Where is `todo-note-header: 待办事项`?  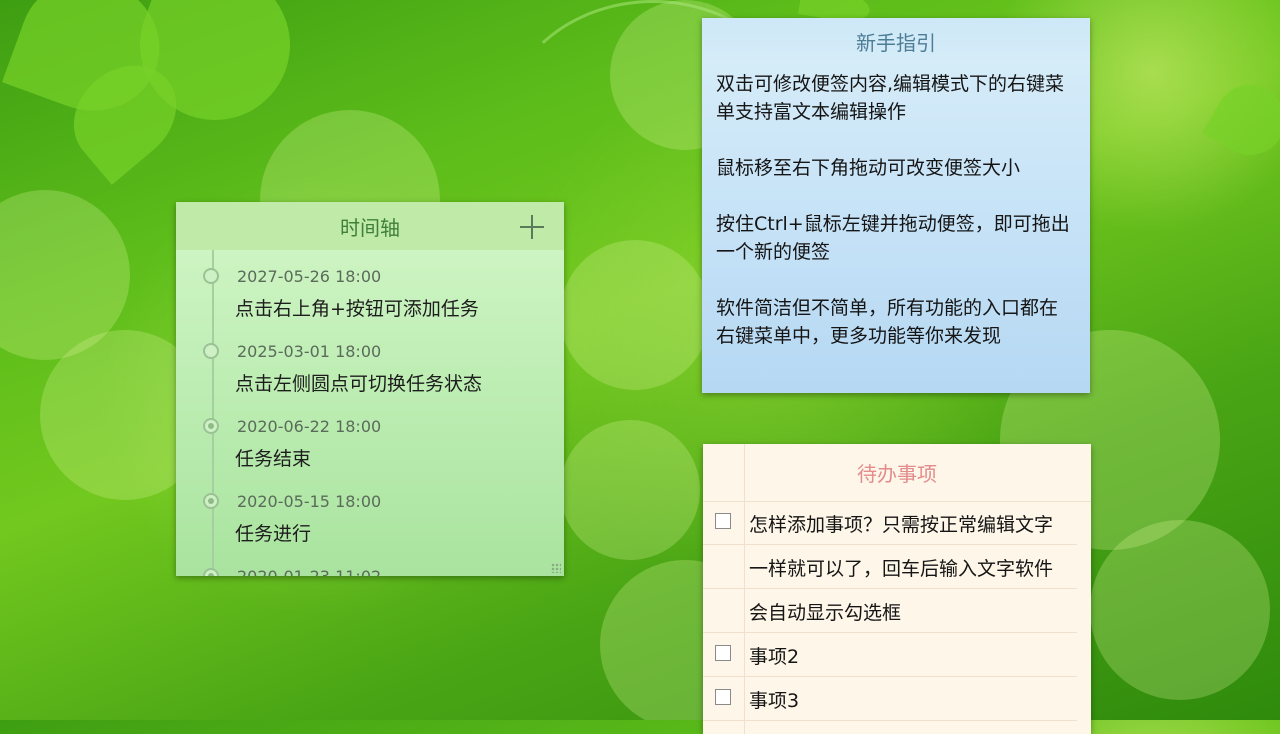
todo-note-header: 待办事项 is located at coordinates (897, 473).